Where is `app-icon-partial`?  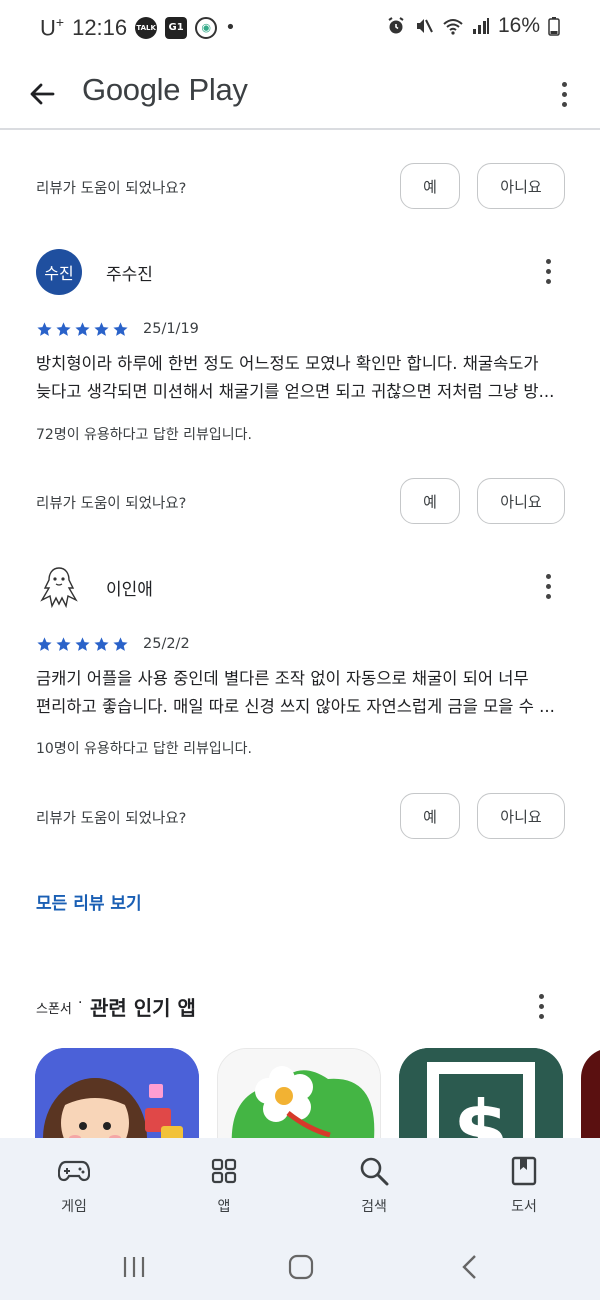
app-icon-partial is located at coordinates (590, 1093).